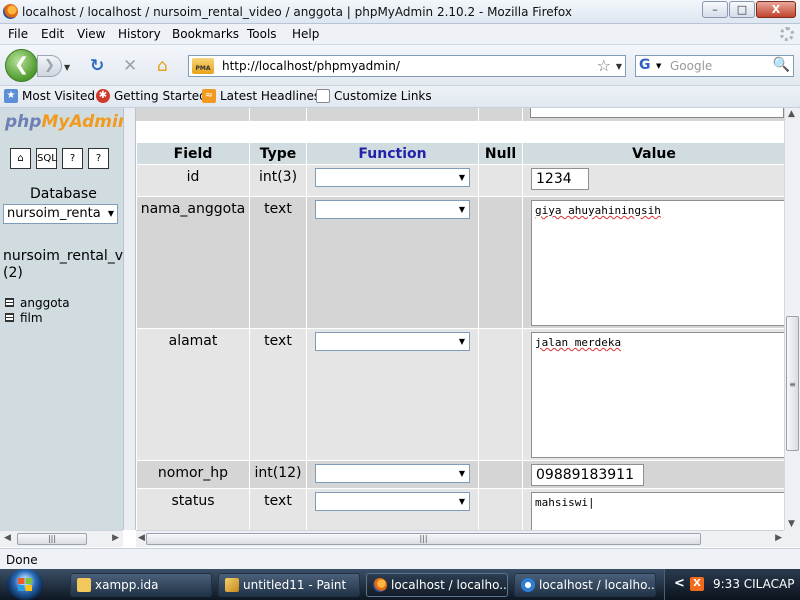  I want to click on menu-tools: Tools, so click(262, 34).